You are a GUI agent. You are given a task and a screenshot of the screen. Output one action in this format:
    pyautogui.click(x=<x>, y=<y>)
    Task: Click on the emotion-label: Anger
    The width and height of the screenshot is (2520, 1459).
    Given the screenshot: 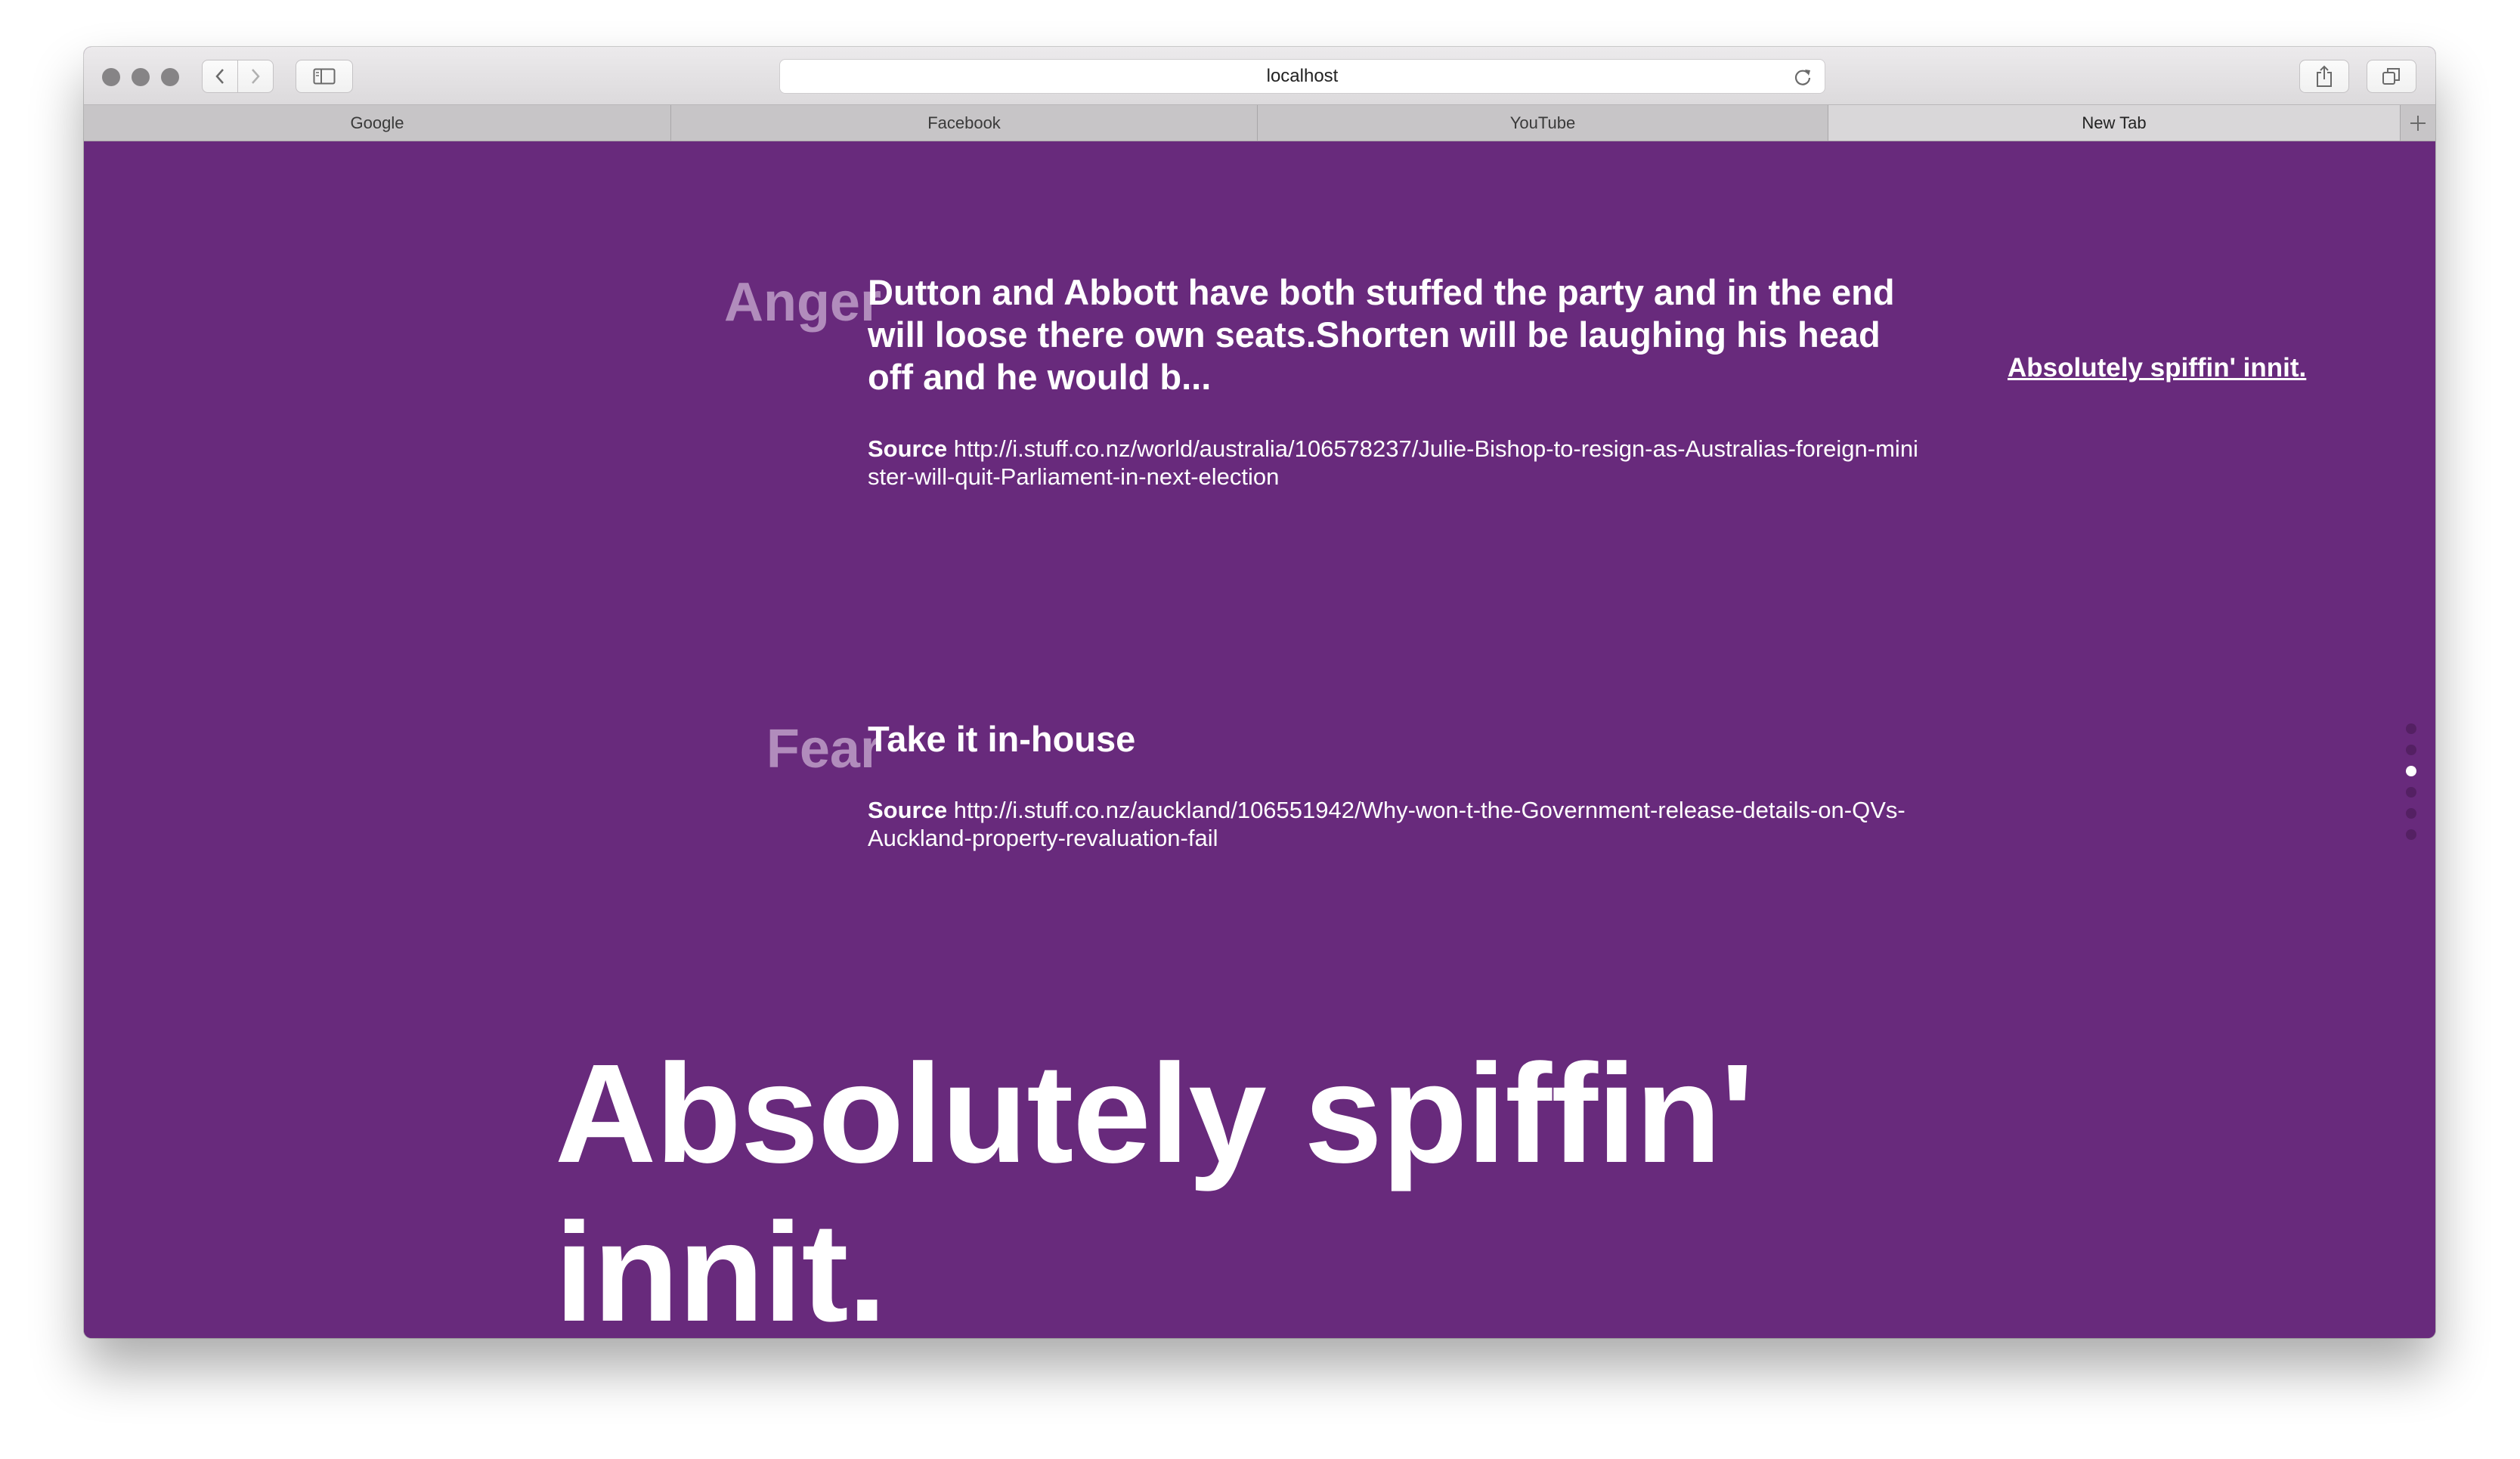 What is the action you would take?
    pyautogui.click(x=802, y=302)
    